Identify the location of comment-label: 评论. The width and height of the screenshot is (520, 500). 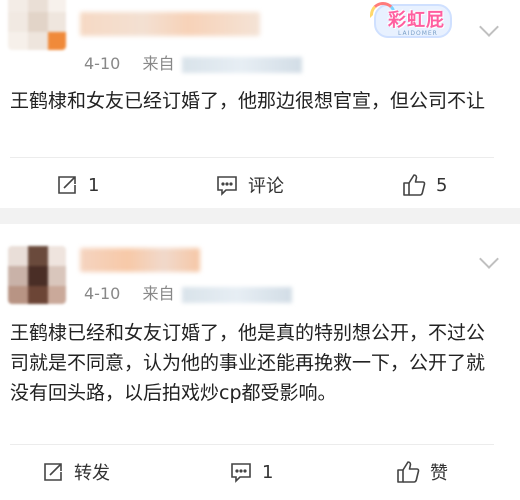
(266, 186).